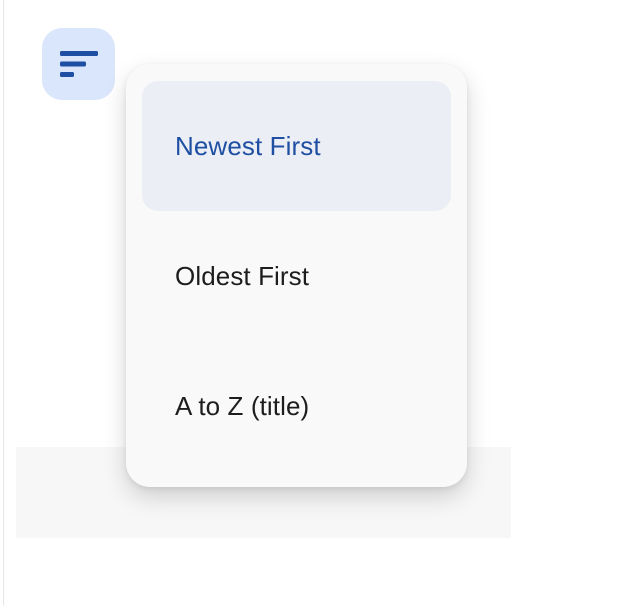 This screenshot has height=606, width=636. I want to click on sort-option-label: Newest First, so click(248, 145).